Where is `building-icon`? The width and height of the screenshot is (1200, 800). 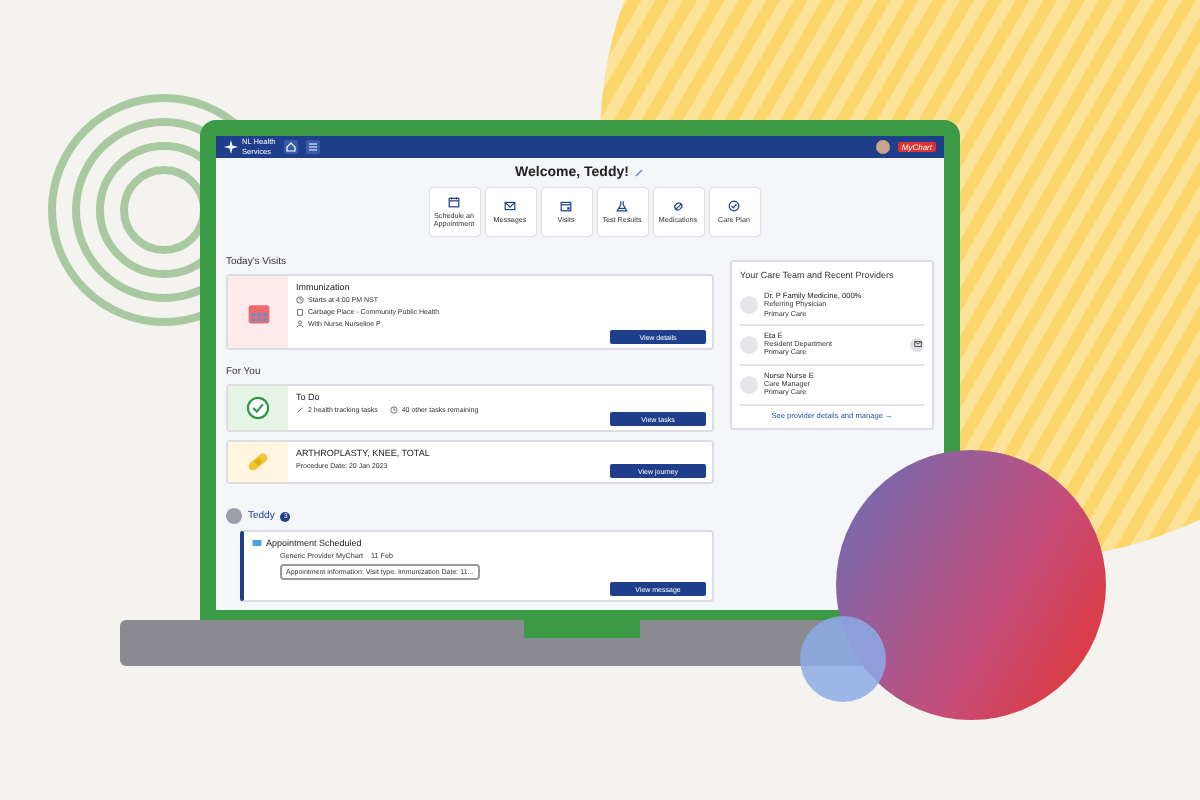
building-icon is located at coordinates (300, 312).